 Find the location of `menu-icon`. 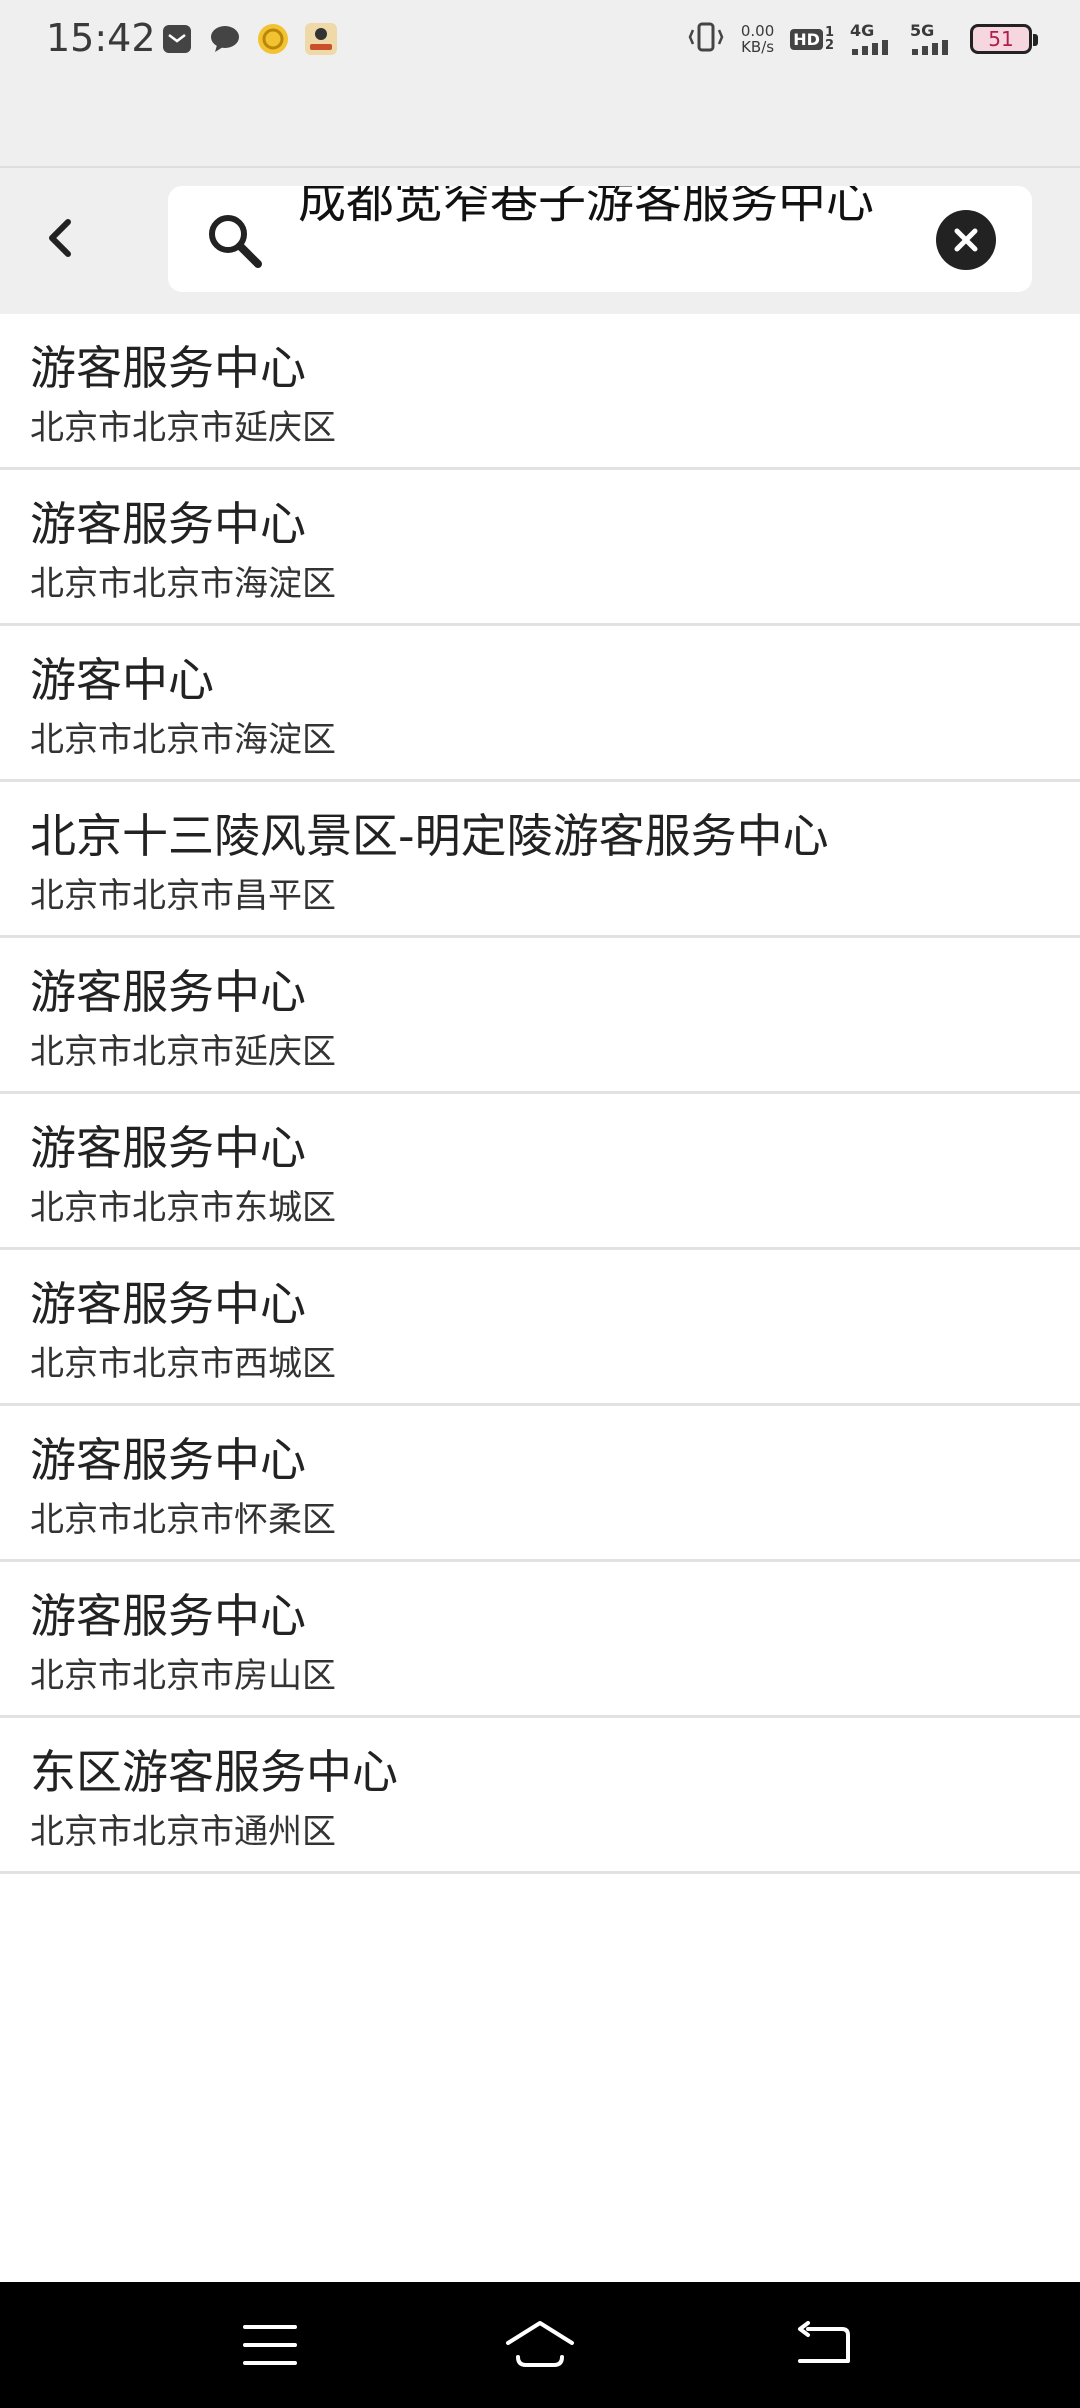

menu-icon is located at coordinates (270, 2345).